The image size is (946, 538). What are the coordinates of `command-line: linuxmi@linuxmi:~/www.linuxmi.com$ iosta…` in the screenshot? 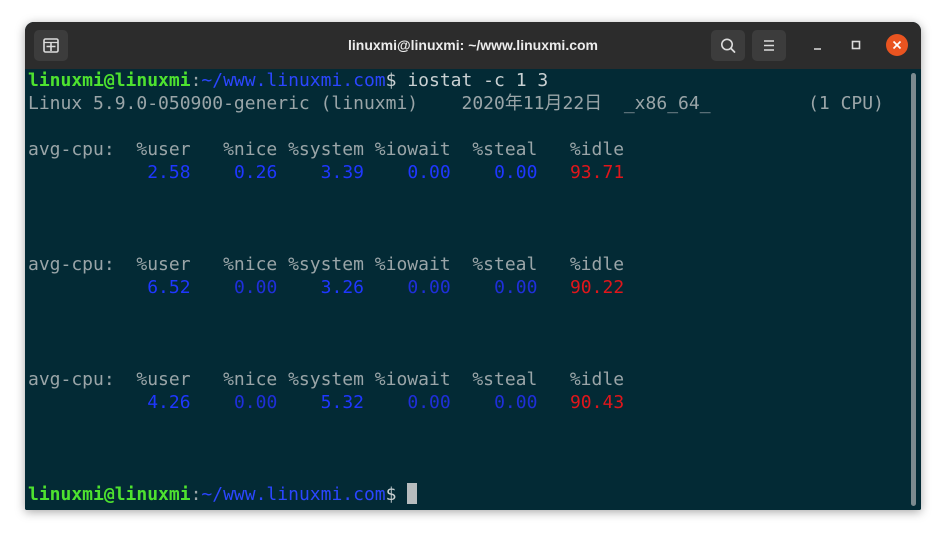 It's located at (288, 80).